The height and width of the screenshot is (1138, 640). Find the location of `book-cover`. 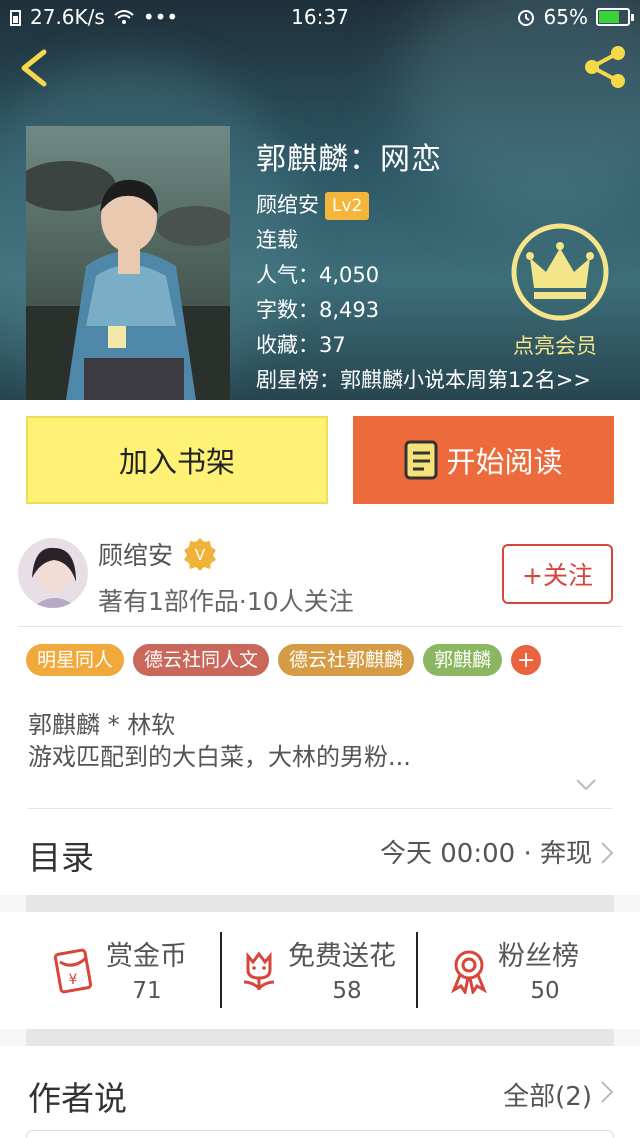

book-cover is located at coordinates (128, 263).